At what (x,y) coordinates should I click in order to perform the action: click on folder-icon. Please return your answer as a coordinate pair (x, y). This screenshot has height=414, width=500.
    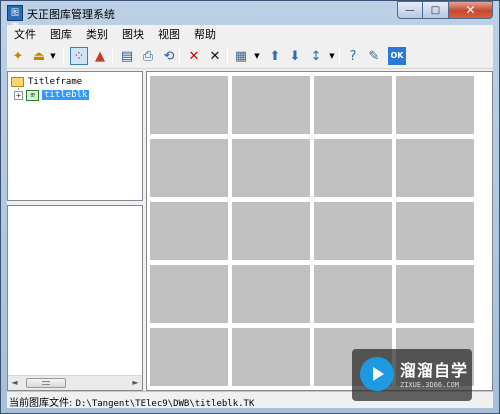
    Looking at the image, I should click on (17, 82).